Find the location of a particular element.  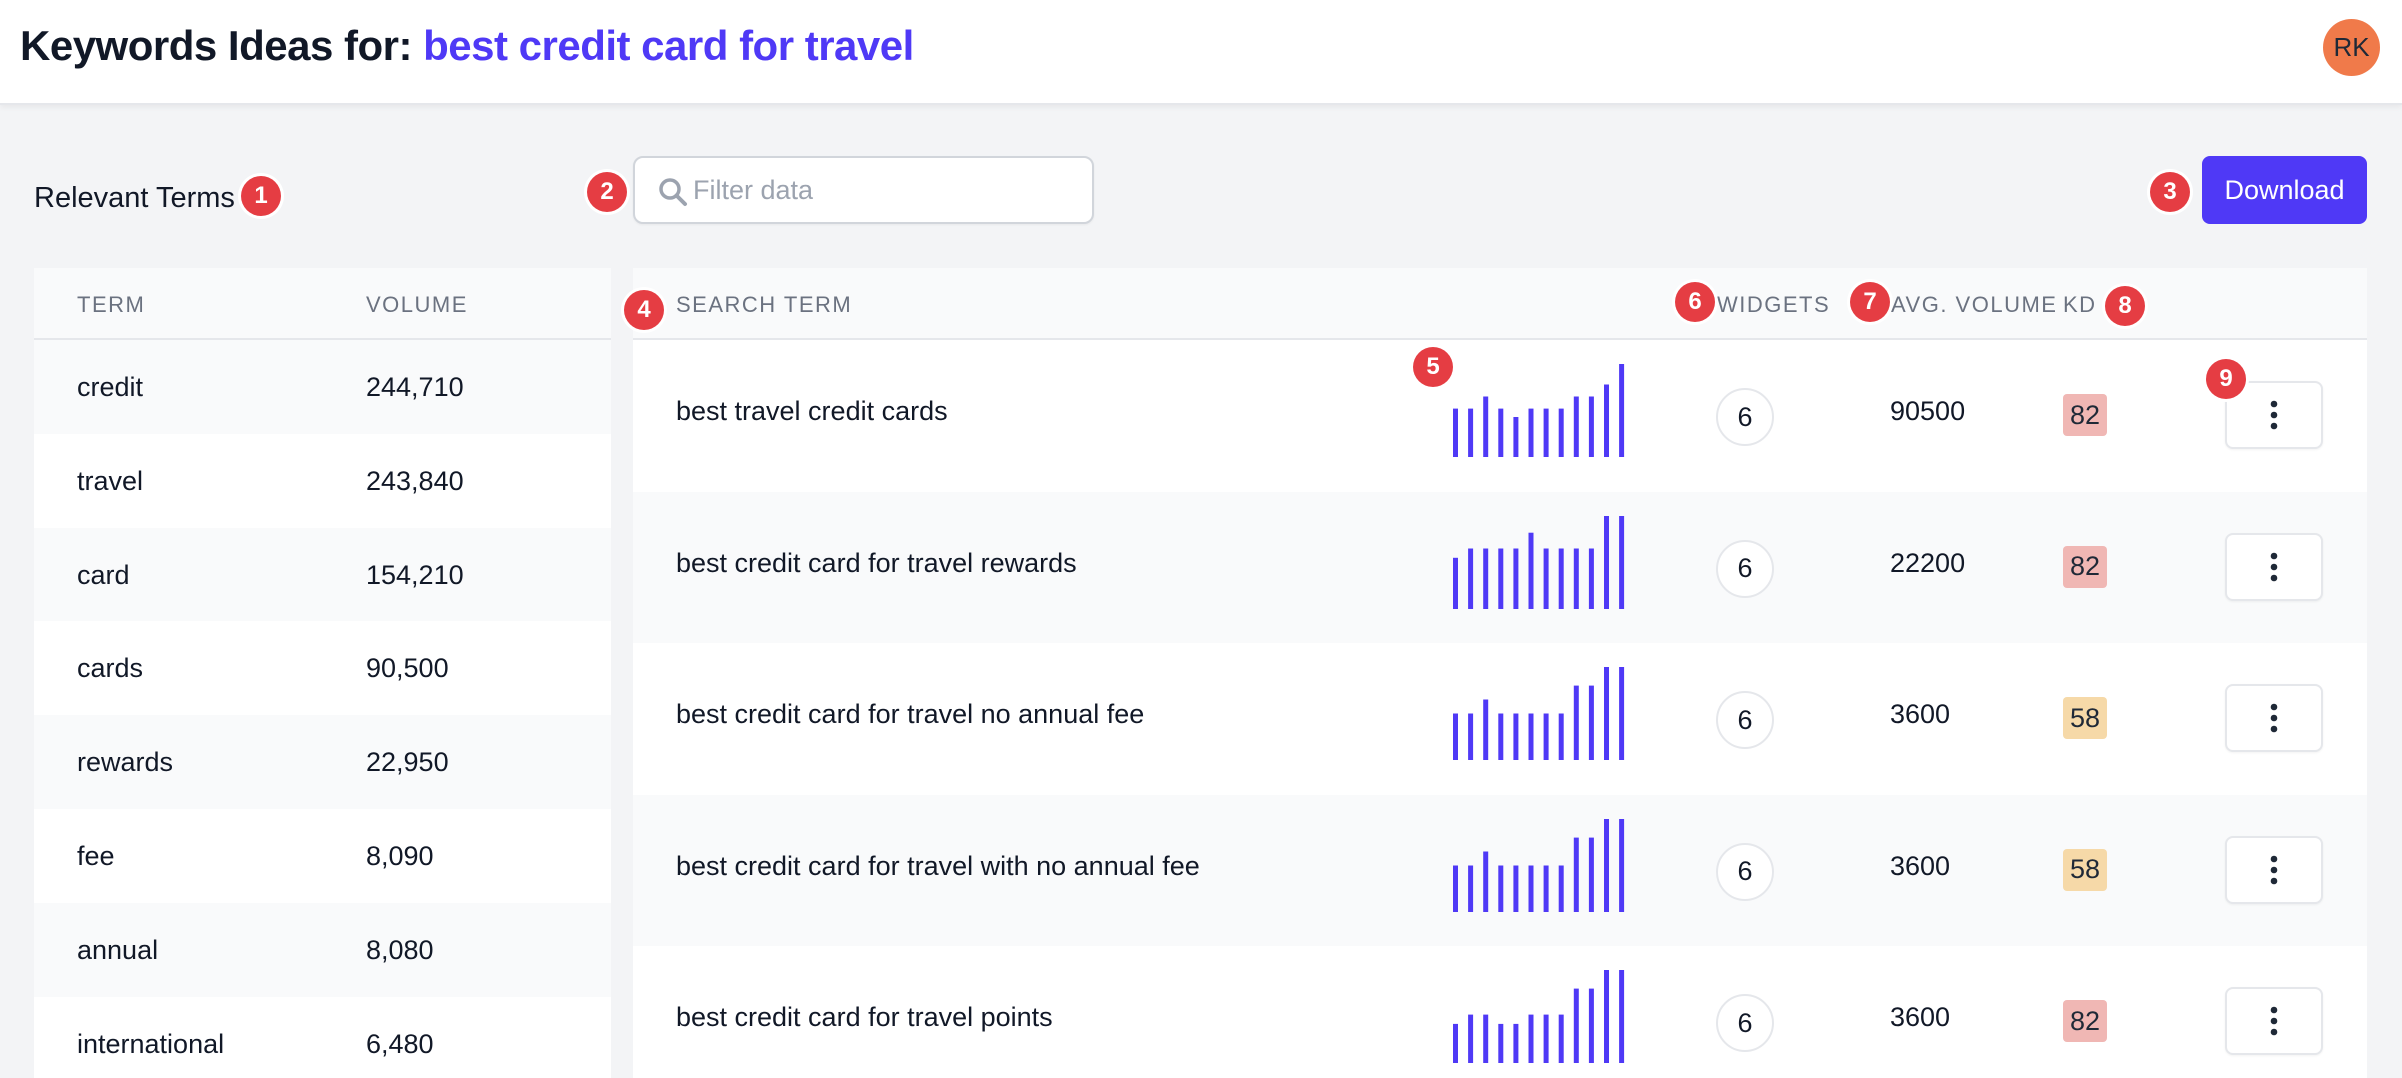

relevant-term-row: international 6,480 is located at coordinates (322, 1037).